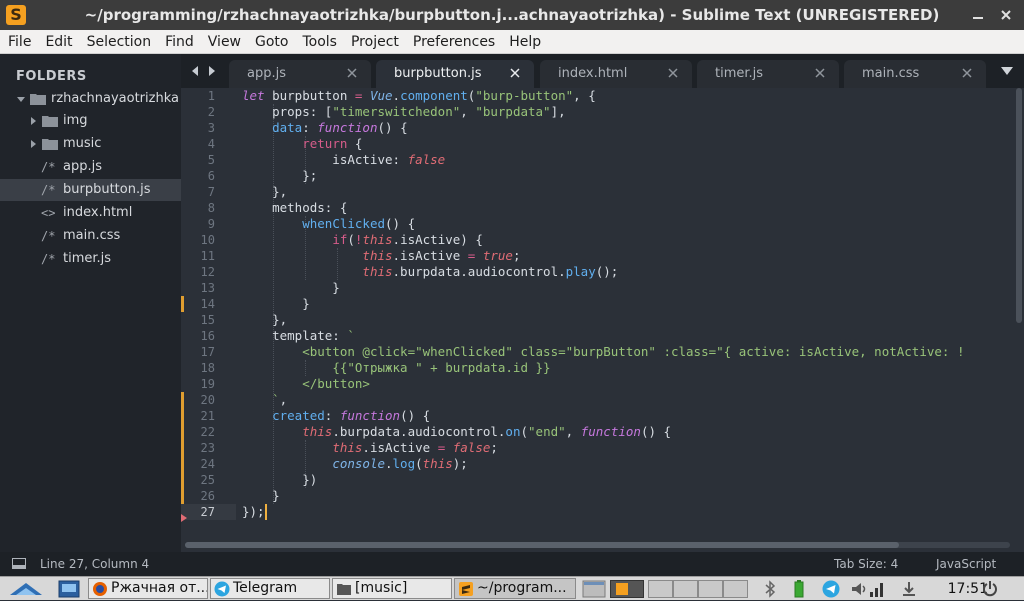 This screenshot has width=1024, height=601. I want to click on code-line: if(!this.isActive) {, so click(407, 239).